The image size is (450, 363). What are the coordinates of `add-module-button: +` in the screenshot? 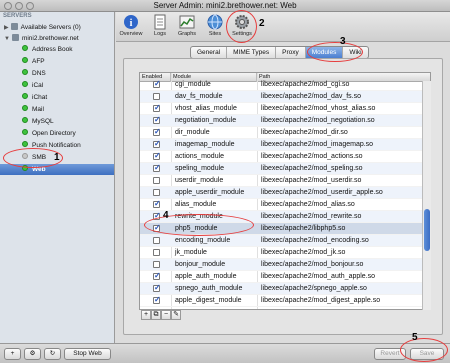 It's located at (146, 315).